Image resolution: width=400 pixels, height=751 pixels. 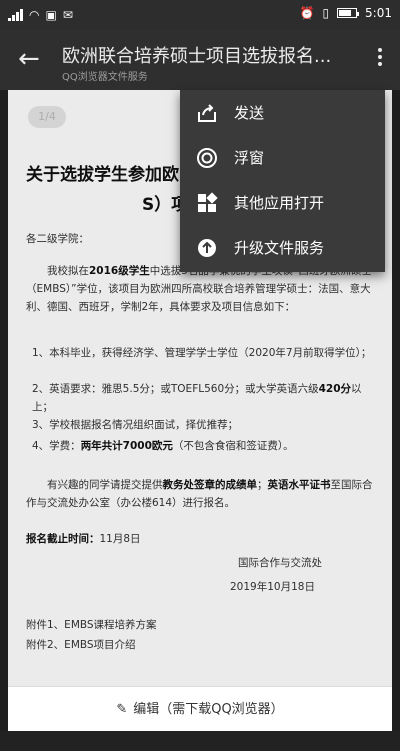 What do you see at coordinates (47, 117) in the screenshot?
I see `page-indicator: 1/4` at bounding box center [47, 117].